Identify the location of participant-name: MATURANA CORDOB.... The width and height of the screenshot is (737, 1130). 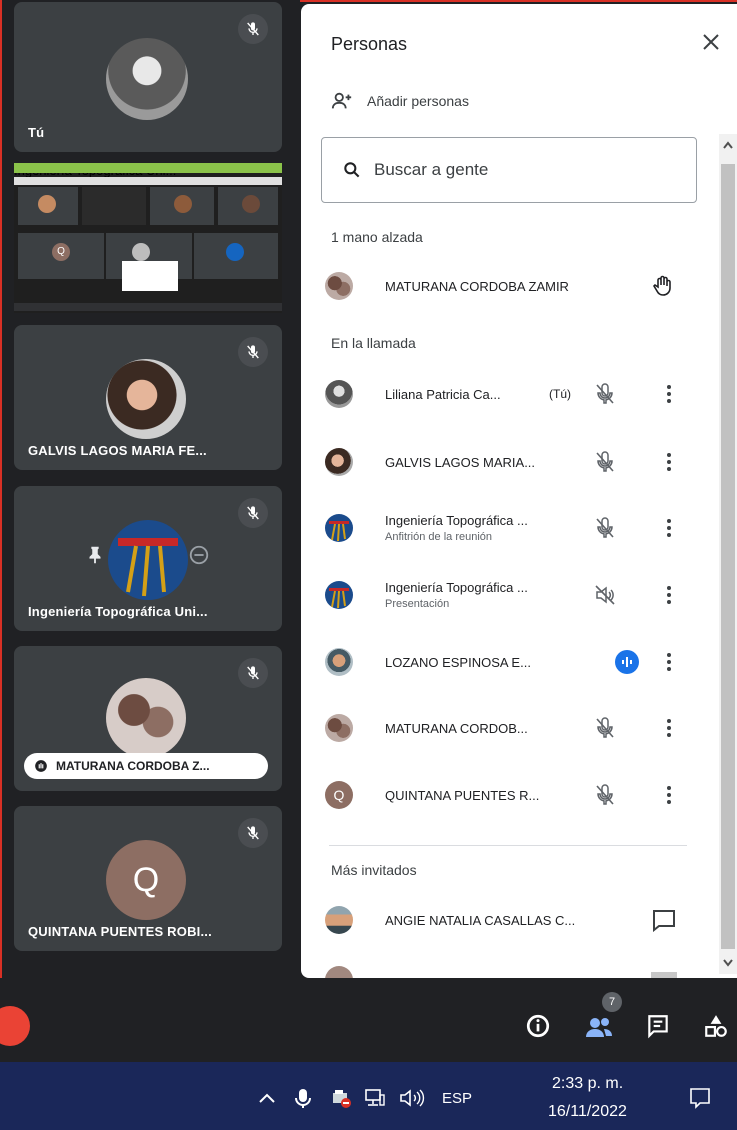
(456, 728).